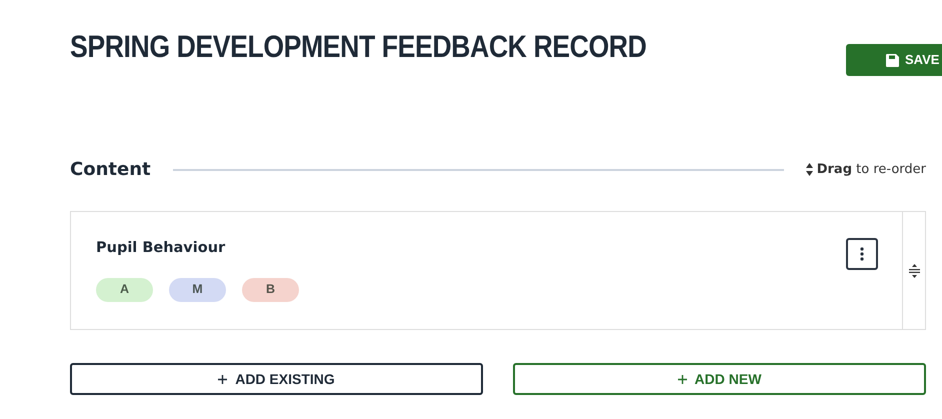 The width and height of the screenshot is (942, 419). What do you see at coordinates (197, 290) in the screenshot?
I see `grade-tag: M` at bounding box center [197, 290].